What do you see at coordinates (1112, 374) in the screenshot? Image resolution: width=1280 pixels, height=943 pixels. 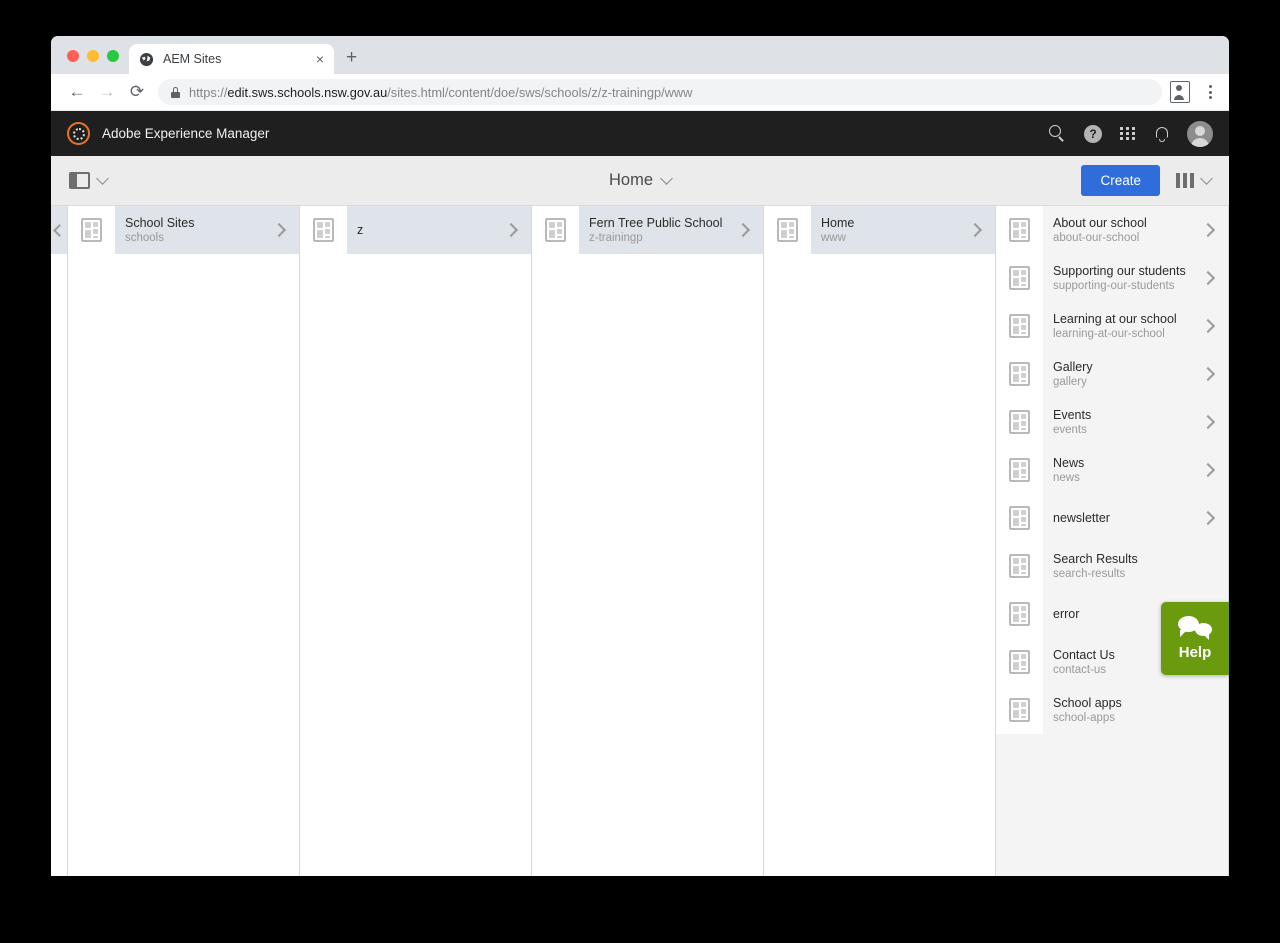 I see `list-item: Gallery gallery` at bounding box center [1112, 374].